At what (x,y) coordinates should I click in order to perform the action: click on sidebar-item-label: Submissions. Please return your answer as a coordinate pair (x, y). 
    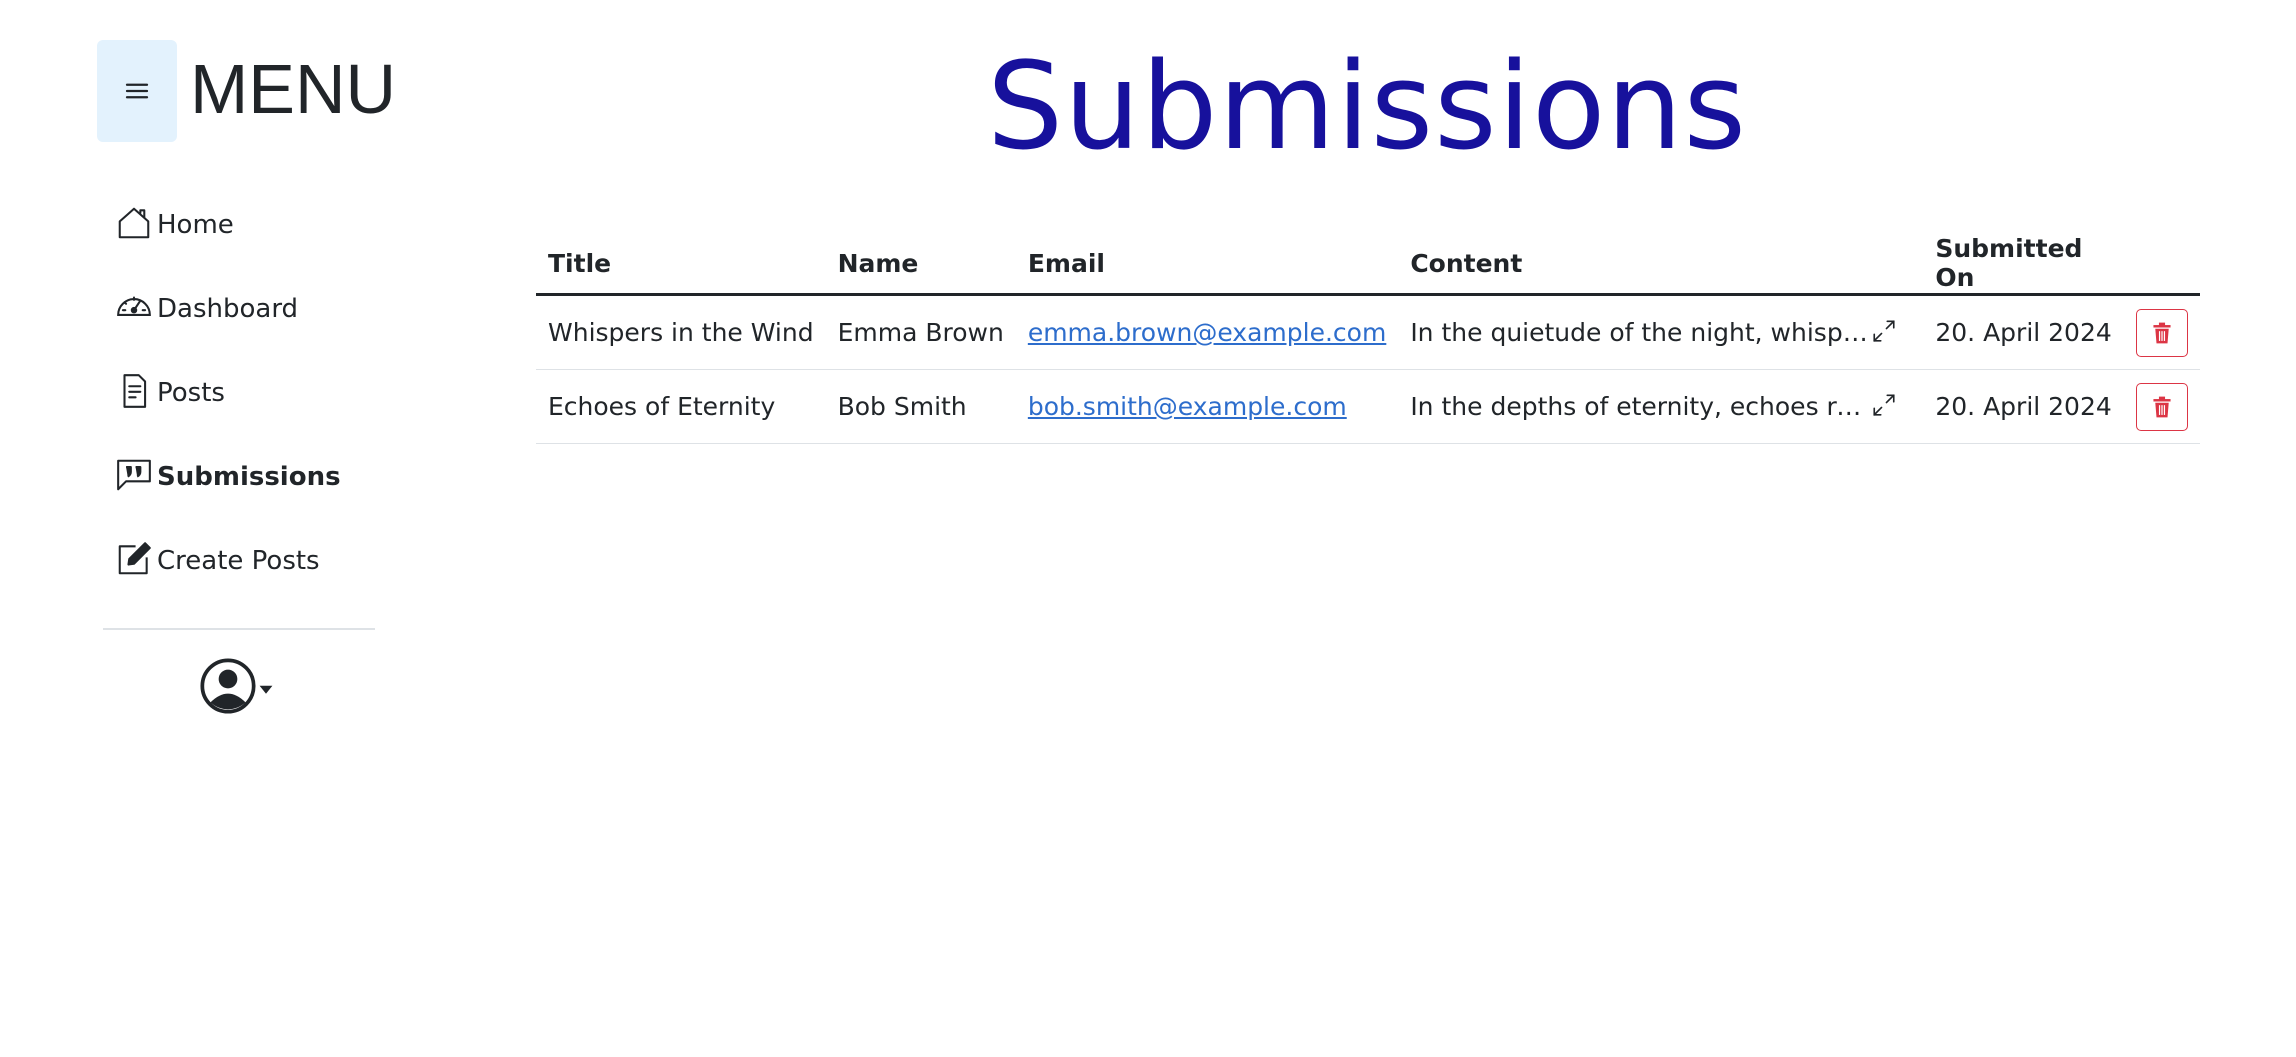
    Looking at the image, I should click on (249, 477).